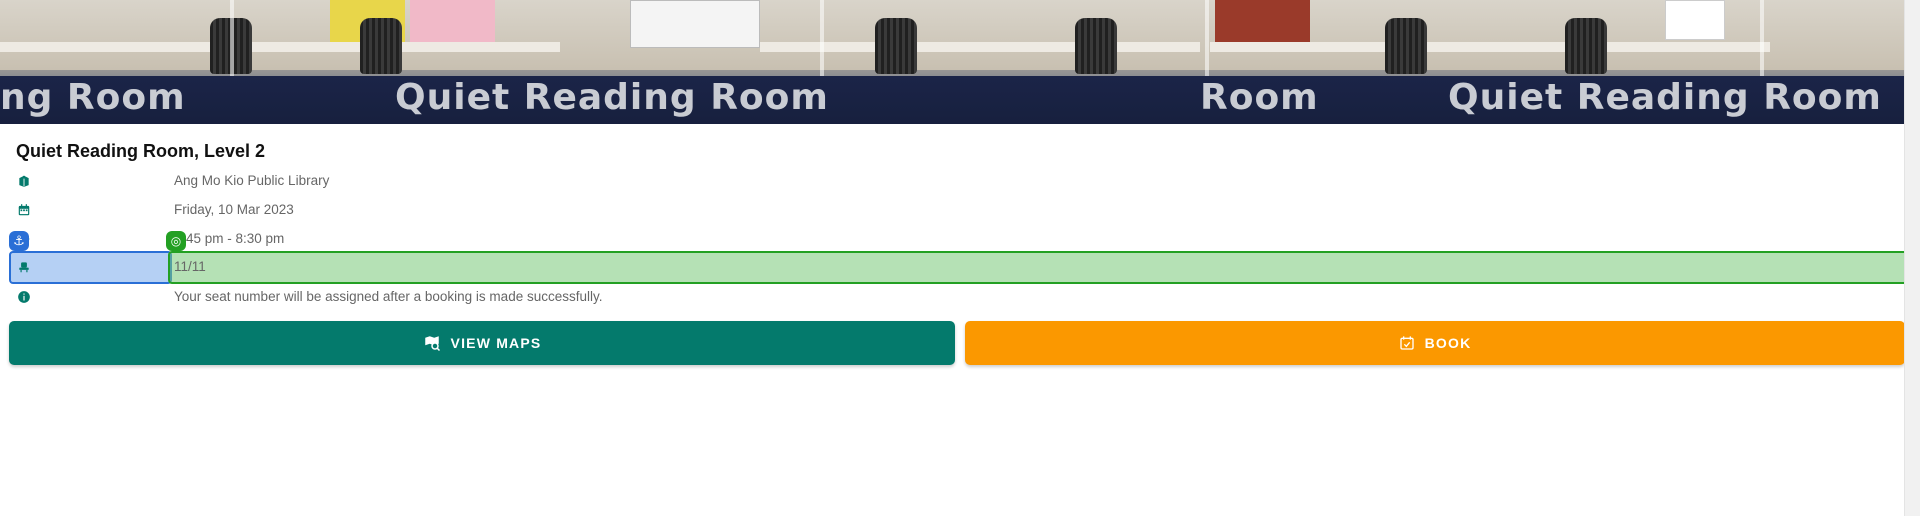 The image size is (1920, 516). Describe the element at coordinates (1448, 343) in the screenshot. I see `book-label: BOOK` at that location.